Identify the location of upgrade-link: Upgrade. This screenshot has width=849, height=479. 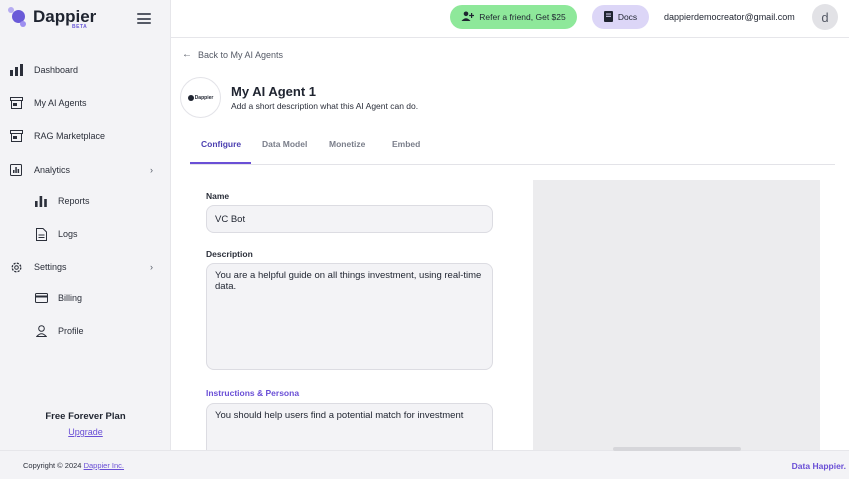
(85, 432).